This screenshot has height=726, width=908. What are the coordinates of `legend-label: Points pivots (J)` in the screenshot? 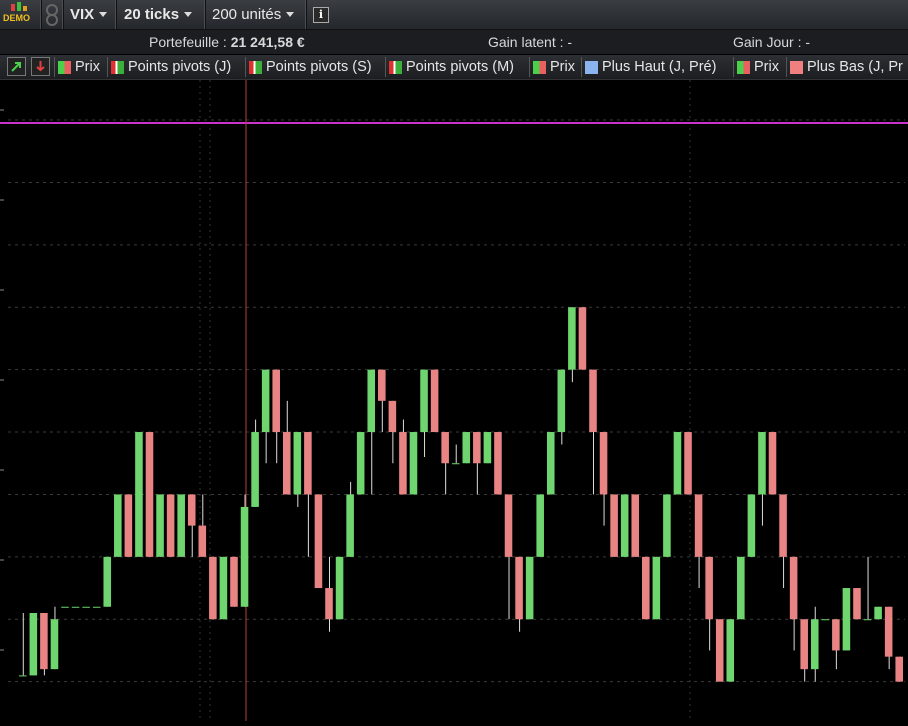 It's located at (180, 67).